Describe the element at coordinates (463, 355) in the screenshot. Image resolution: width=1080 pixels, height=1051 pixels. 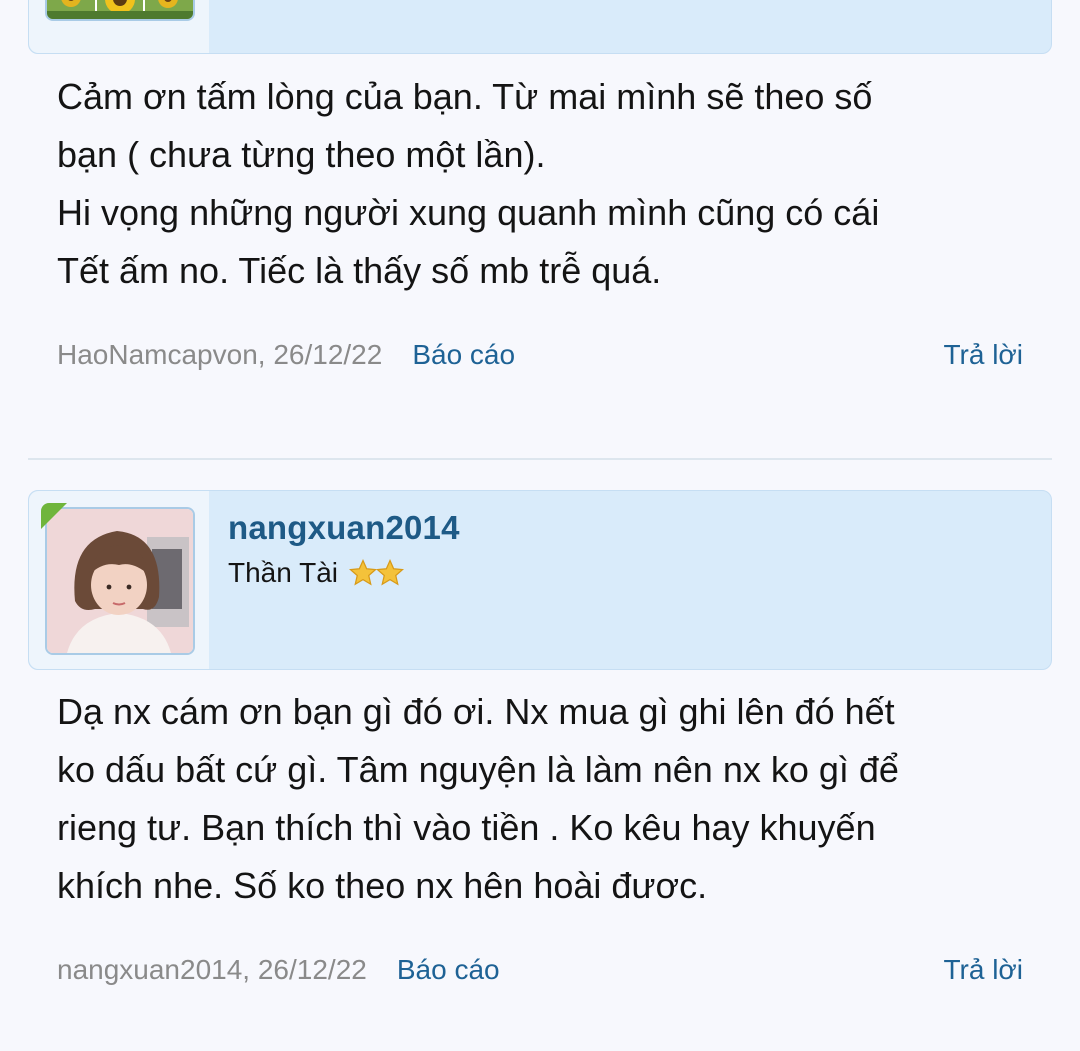
I see `post1-report-link: Báo cáo` at that location.